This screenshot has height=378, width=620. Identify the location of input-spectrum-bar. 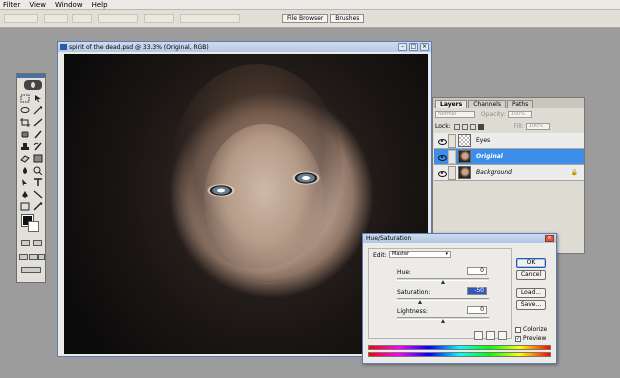
(459, 347).